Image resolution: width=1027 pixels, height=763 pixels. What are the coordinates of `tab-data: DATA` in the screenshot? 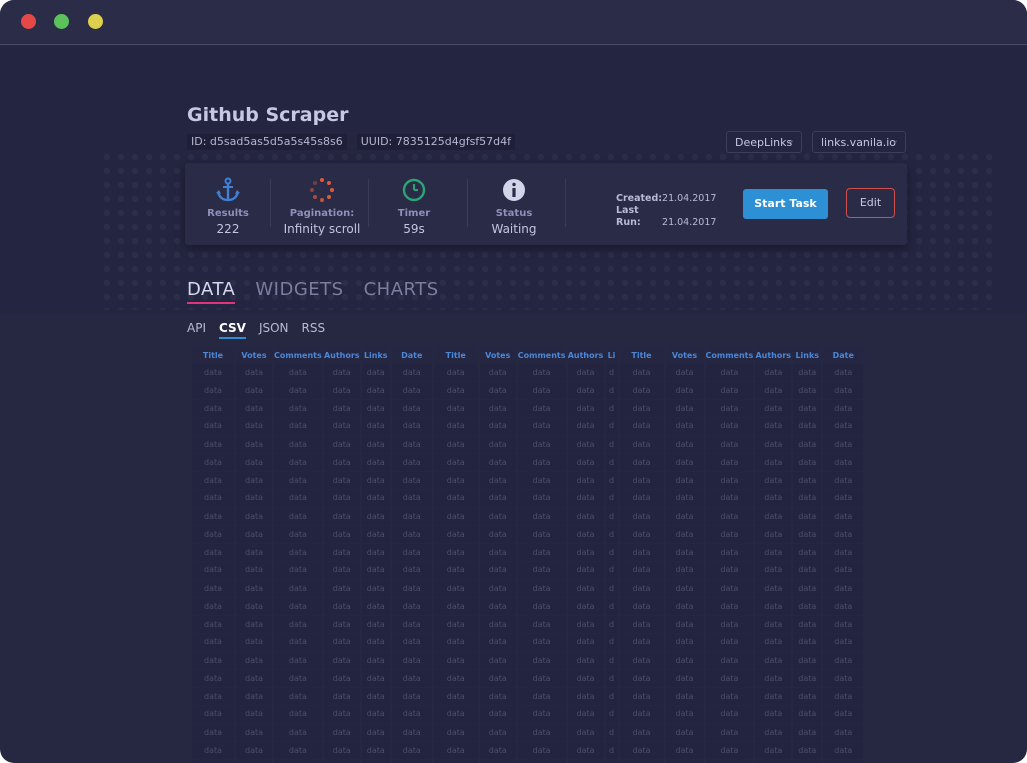 It's located at (211, 291).